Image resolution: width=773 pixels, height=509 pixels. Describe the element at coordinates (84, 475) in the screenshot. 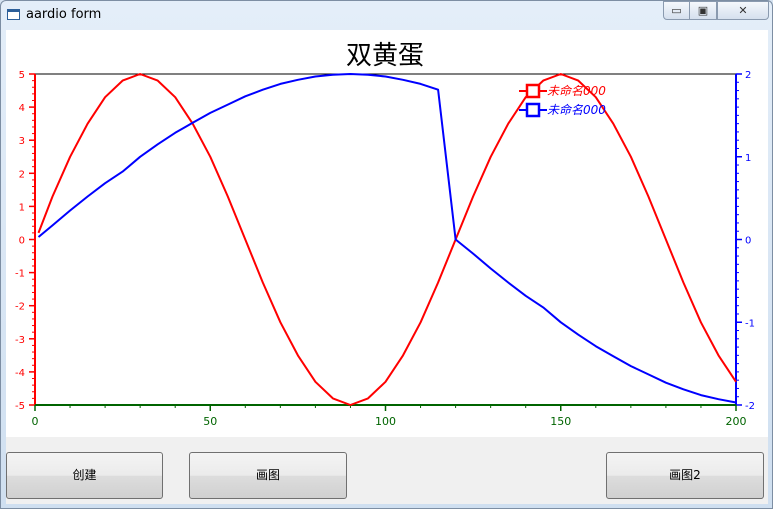

I see `create-button: 创建` at that location.